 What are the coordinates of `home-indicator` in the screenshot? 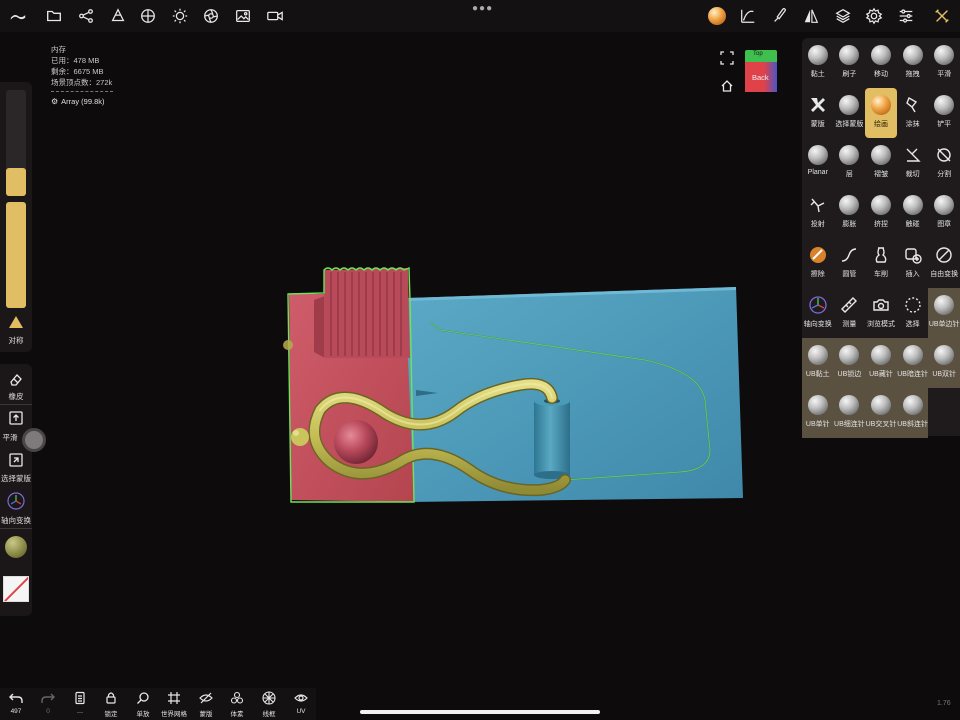 It's located at (480, 712).